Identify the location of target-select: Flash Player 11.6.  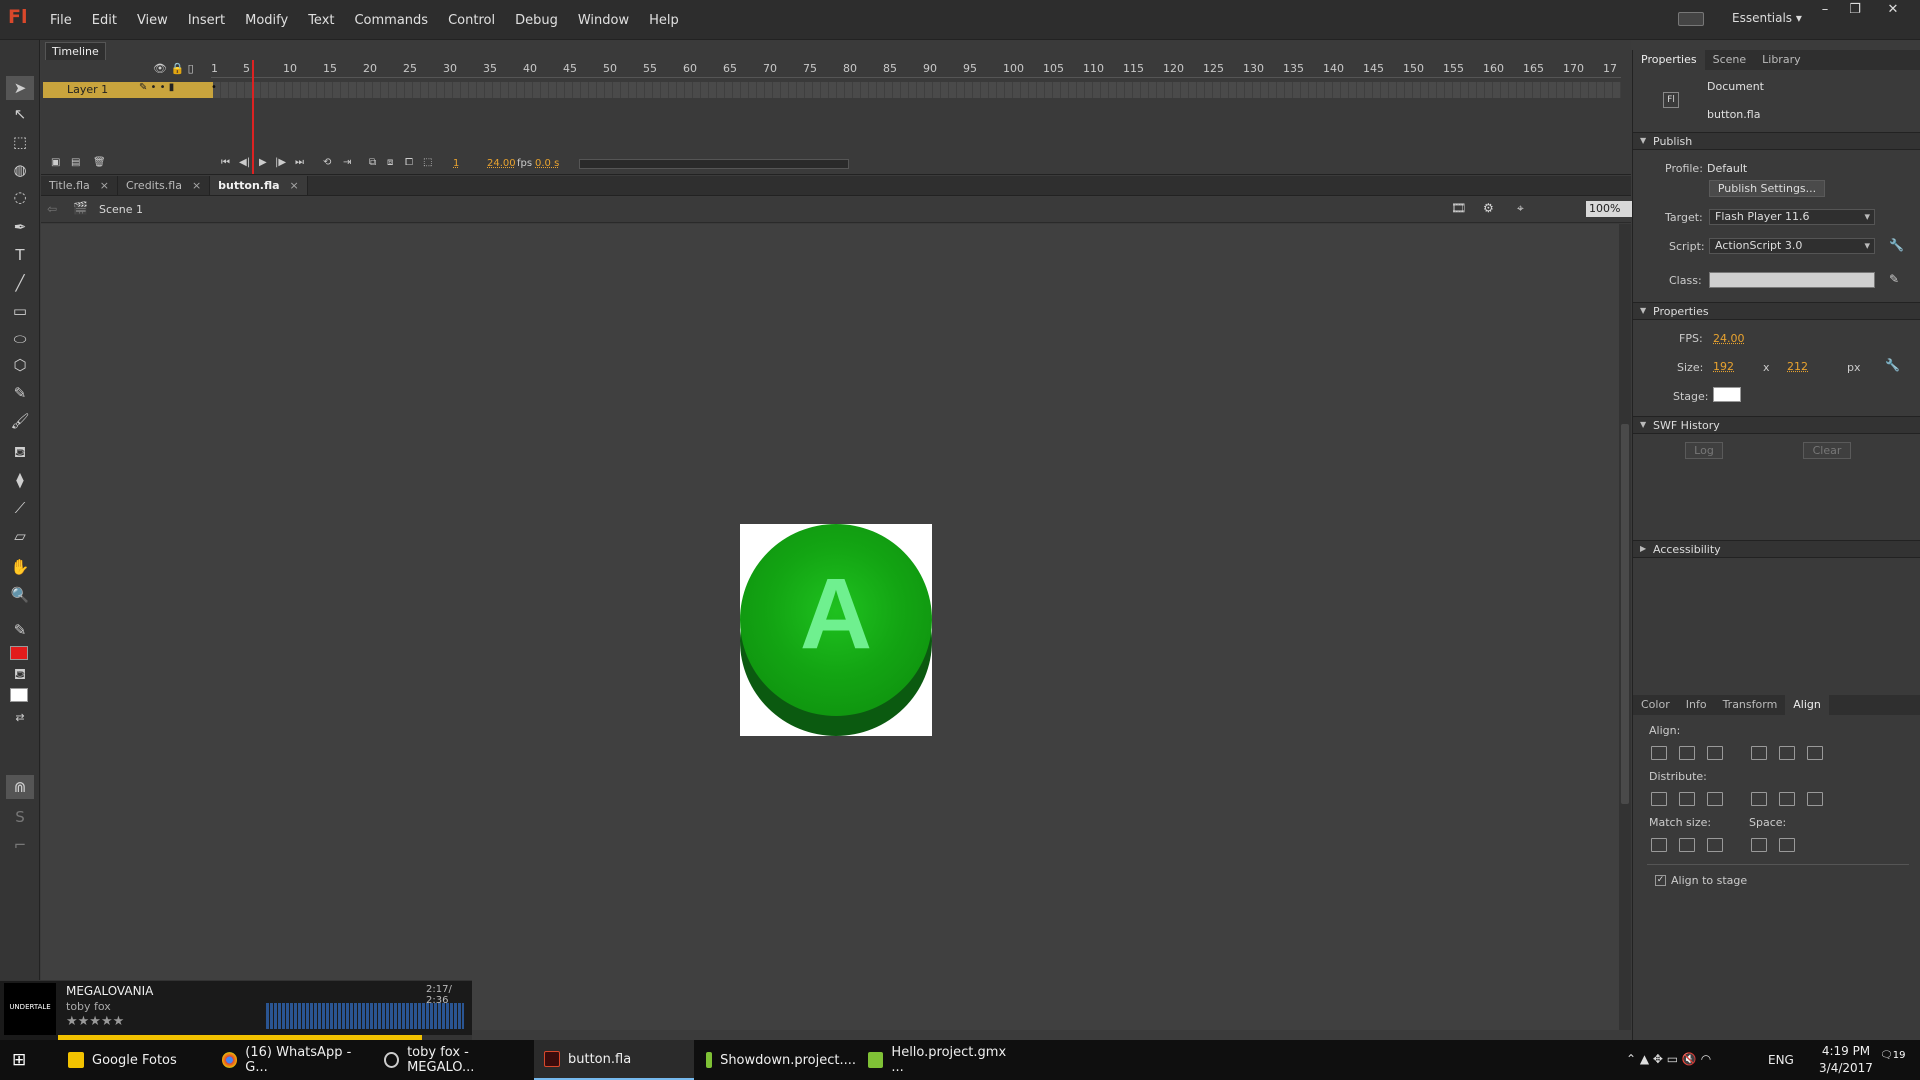
(1792, 217).